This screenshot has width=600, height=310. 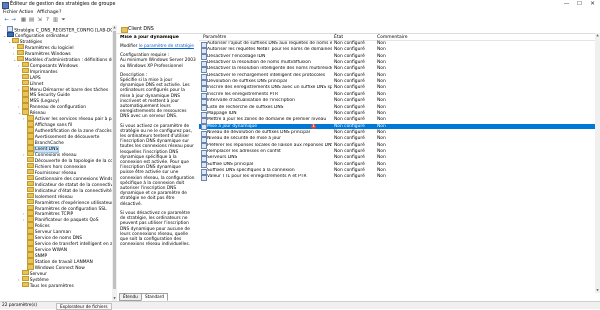 What do you see at coordinates (38, 99) in the screenshot?
I see `tree-item: MSS (Legacy)` at bounding box center [38, 99].